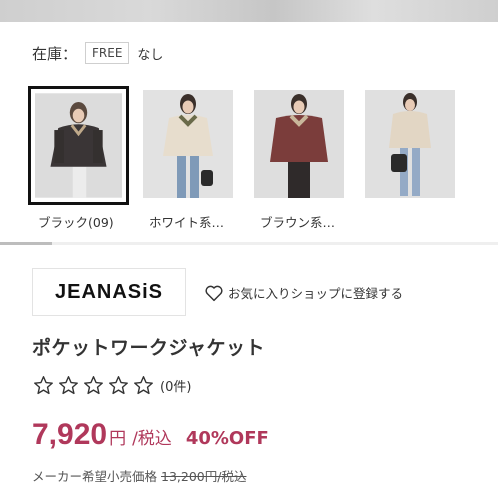 This screenshot has height=498, width=498. What do you see at coordinates (204, 476) in the screenshot?
I see `msrp-value: 13,200円/税込` at bounding box center [204, 476].